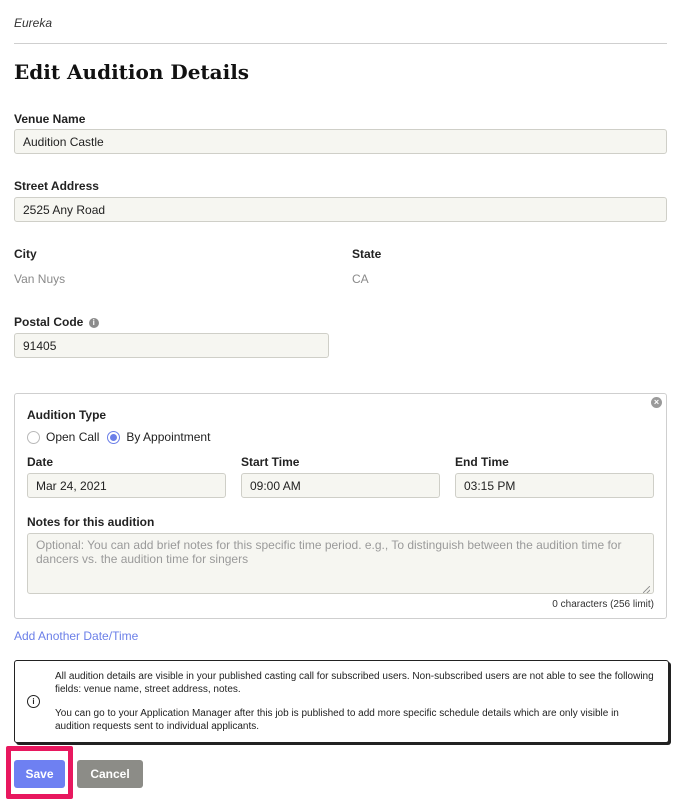  I want to click on start-time-input, so click(340, 485).